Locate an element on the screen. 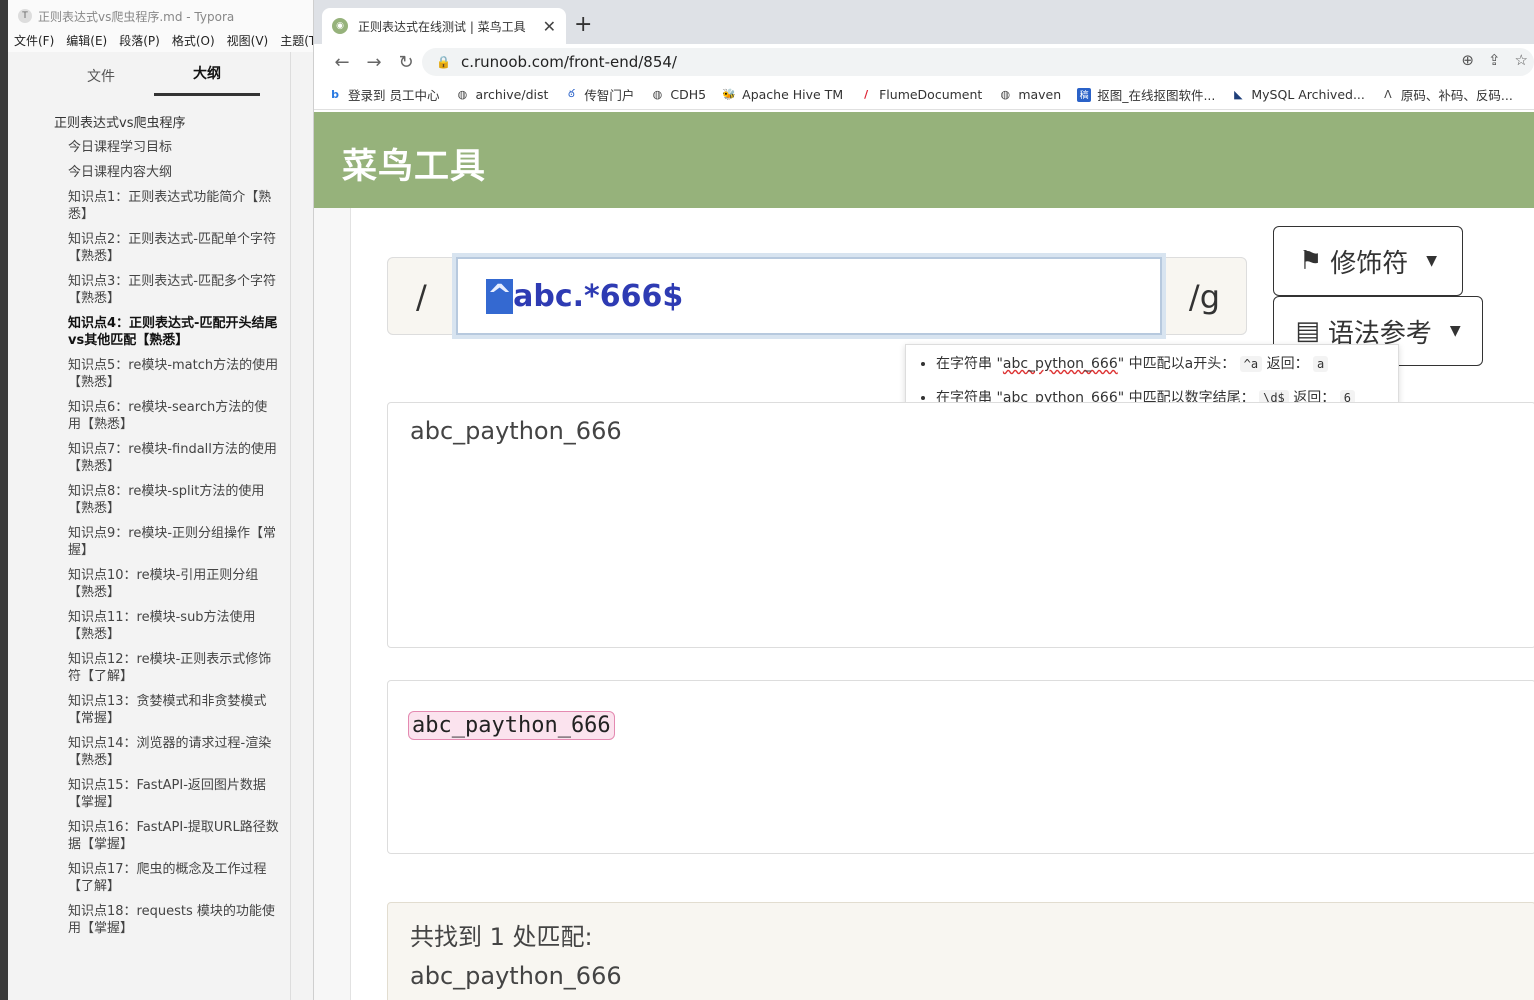 This screenshot has width=1534, height=1000. outline-item: 知识点14：浏览器的请求过程-渲染【熟悉】 is located at coordinates (167, 752).